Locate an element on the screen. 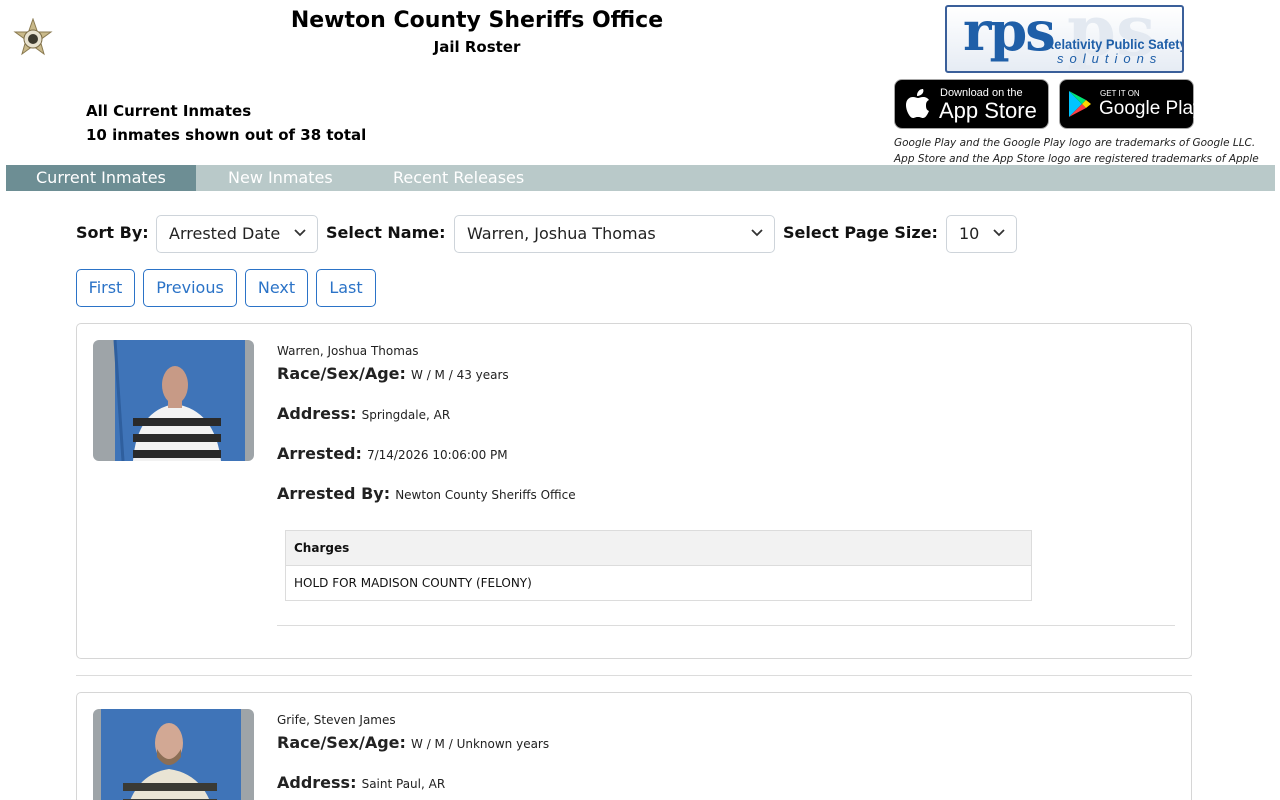 The height and width of the screenshot is (800, 1280). arrested-field: Arrested: 7/14/2026 10:06:00 PM is located at coordinates (392, 453).